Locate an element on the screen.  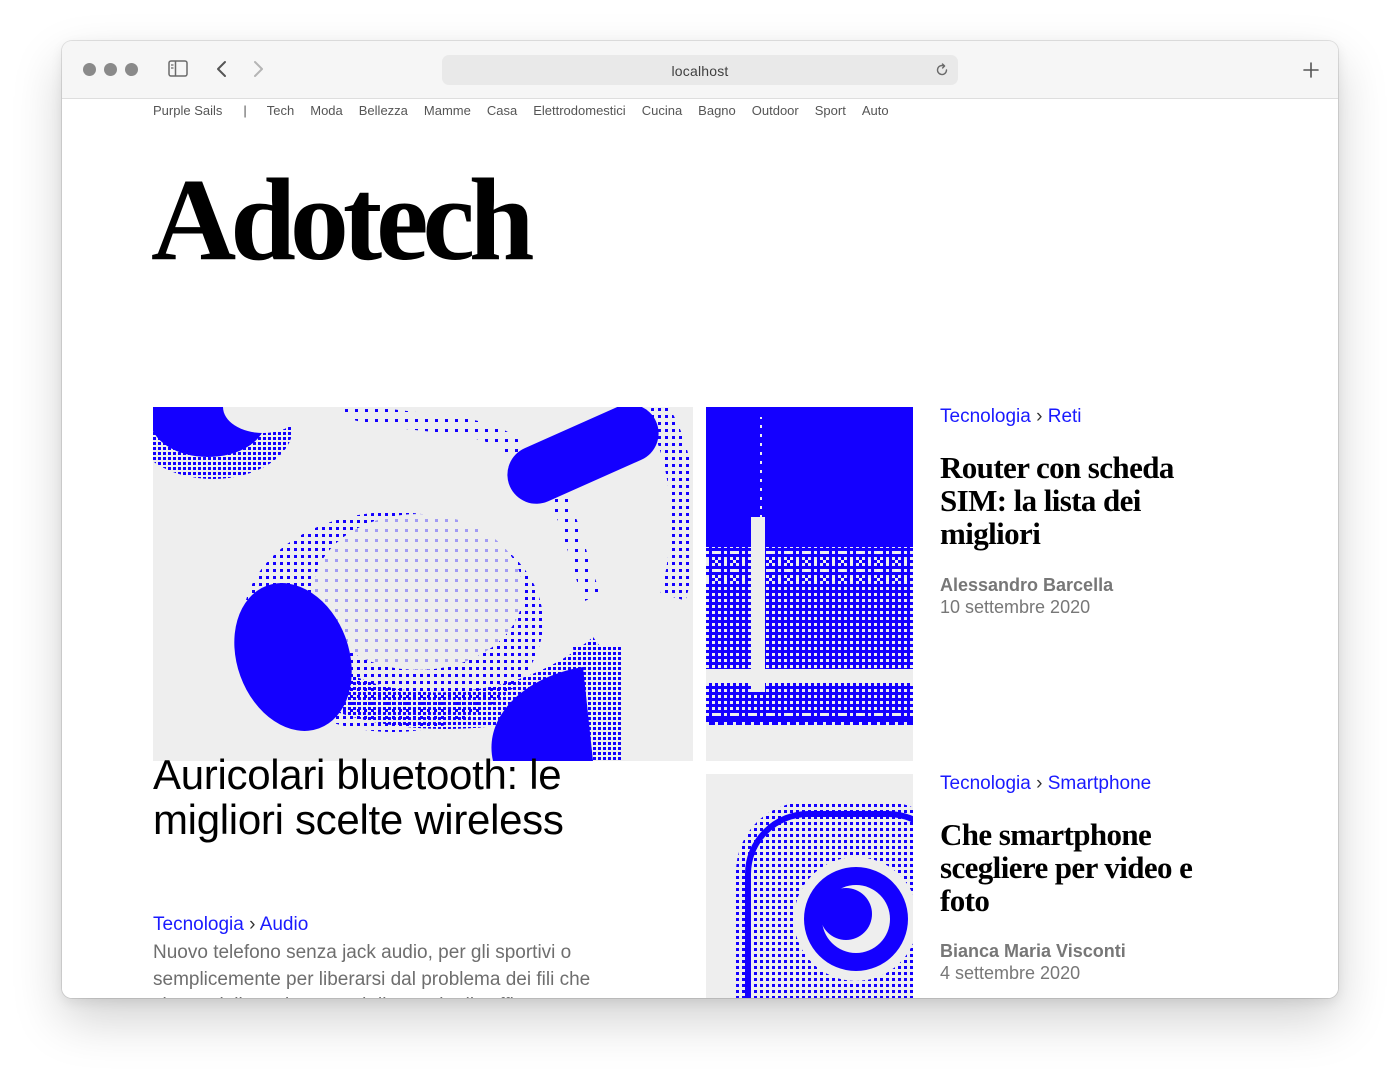
close-window-button is located at coordinates (89, 69).